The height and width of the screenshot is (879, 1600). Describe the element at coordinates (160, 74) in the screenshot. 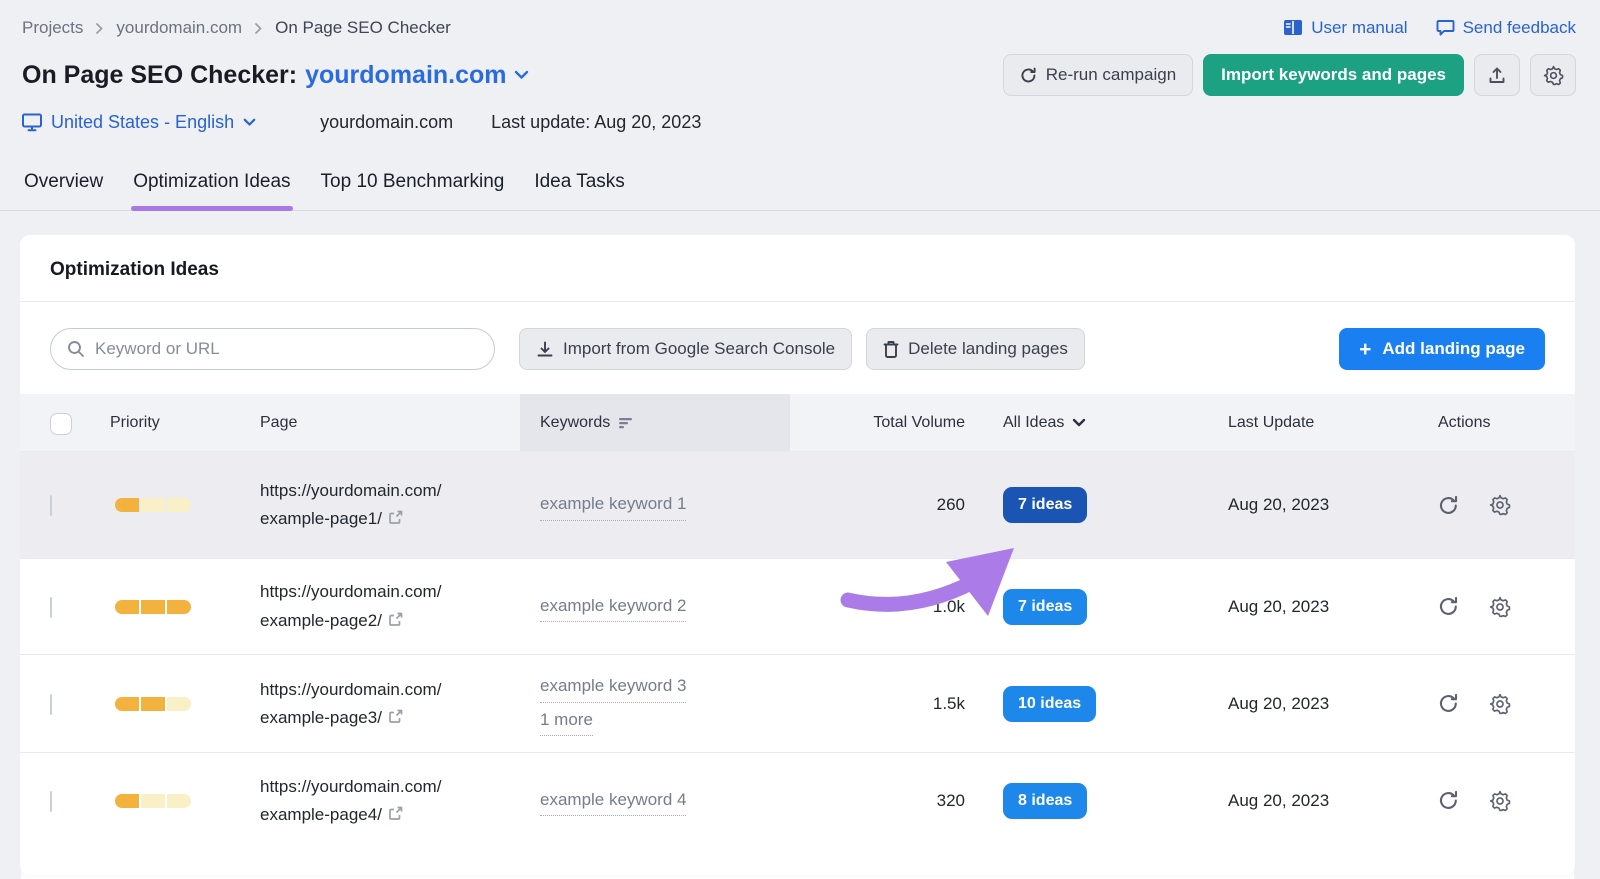

I see `page-title-prefix: On Page SEO Checker:` at that location.